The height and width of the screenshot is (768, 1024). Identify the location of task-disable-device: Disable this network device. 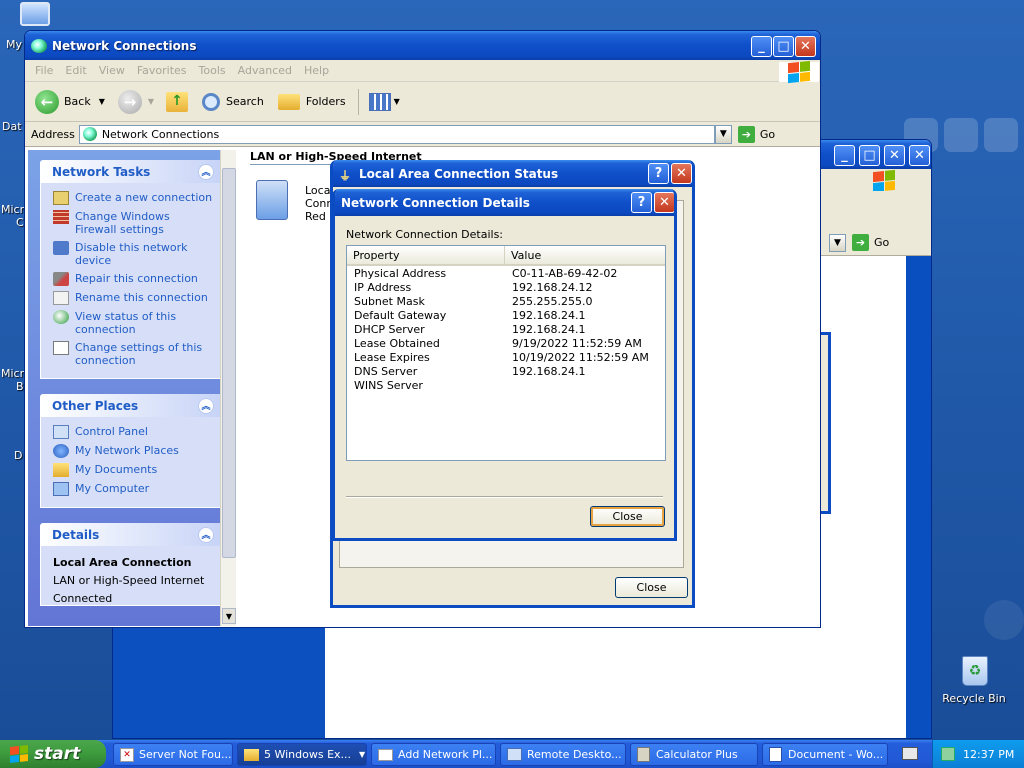
(133, 254).